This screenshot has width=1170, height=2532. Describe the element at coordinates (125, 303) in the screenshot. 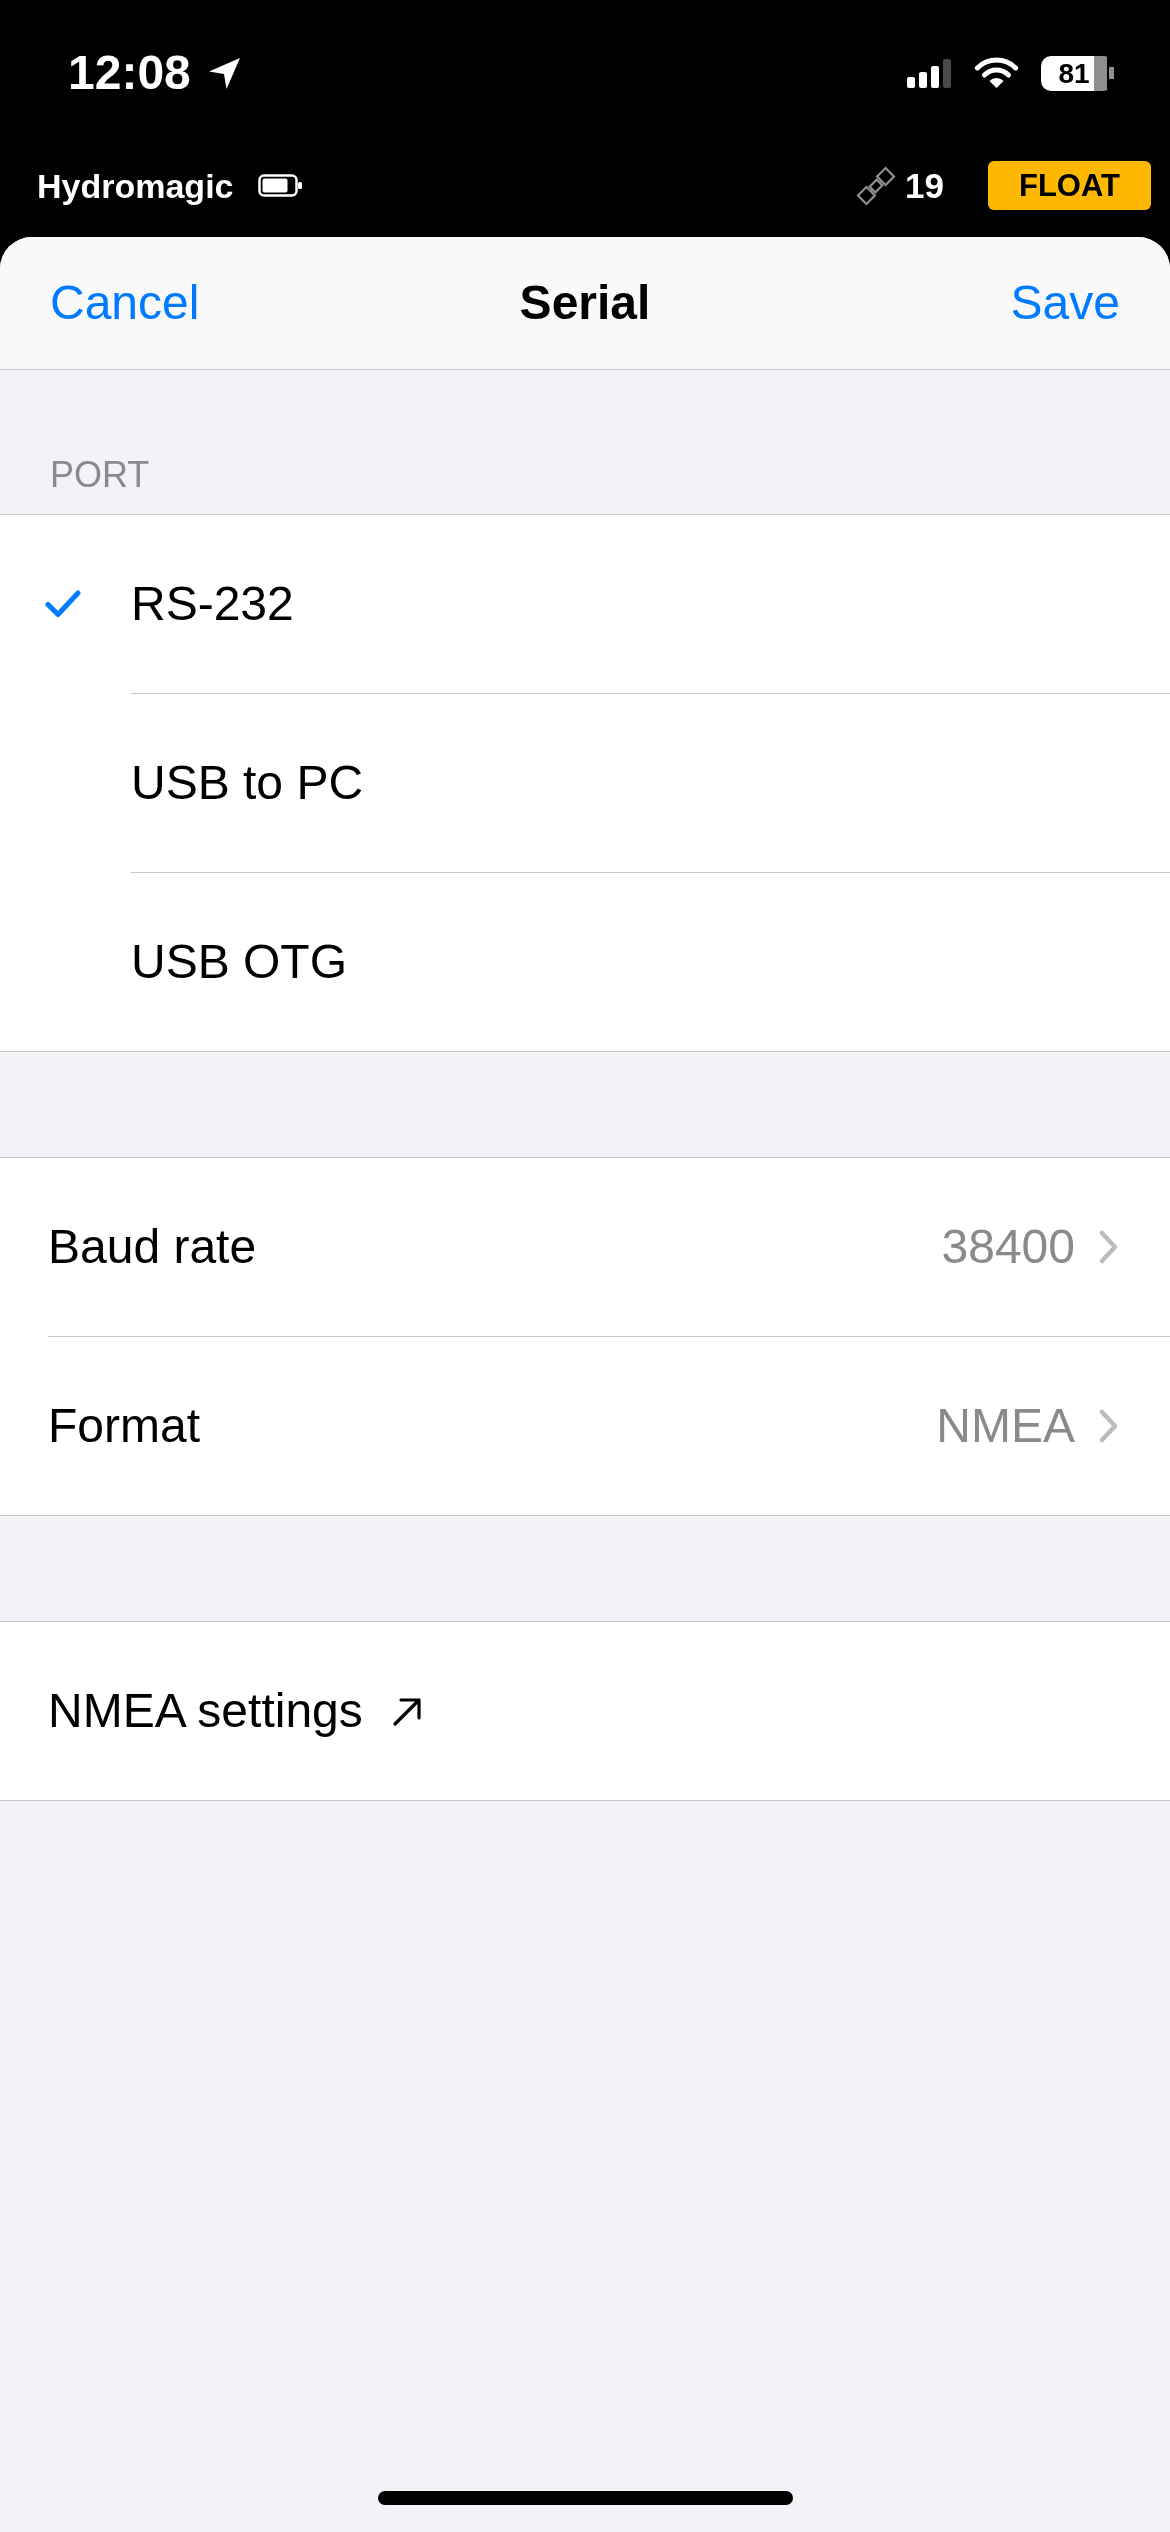

I see `cancel-button: Cancel` at that location.